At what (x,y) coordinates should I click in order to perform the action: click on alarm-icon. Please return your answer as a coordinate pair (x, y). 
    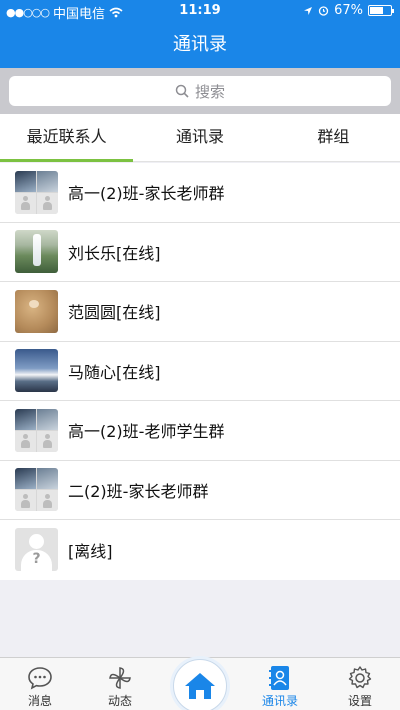
    Looking at the image, I should click on (323, 11).